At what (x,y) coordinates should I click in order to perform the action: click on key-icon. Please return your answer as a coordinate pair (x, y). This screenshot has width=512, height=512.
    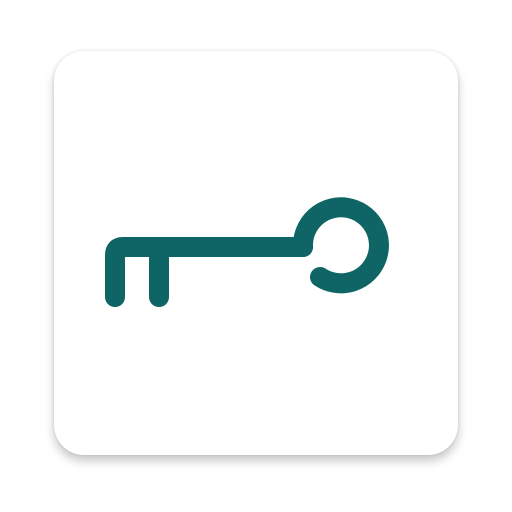
    Looking at the image, I should click on (247, 252).